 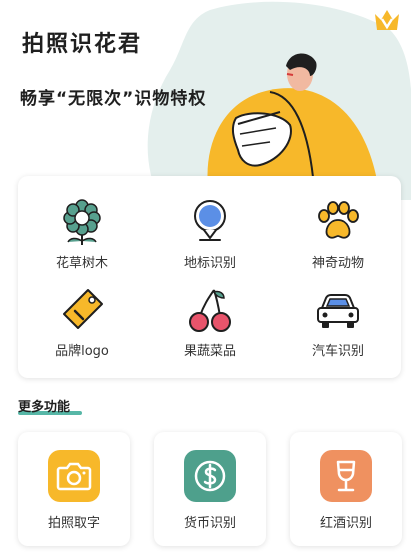 What do you see at coordinates (82, 222) in the screenshot?
I see `flower-icon` at bounding box center [82, 222].